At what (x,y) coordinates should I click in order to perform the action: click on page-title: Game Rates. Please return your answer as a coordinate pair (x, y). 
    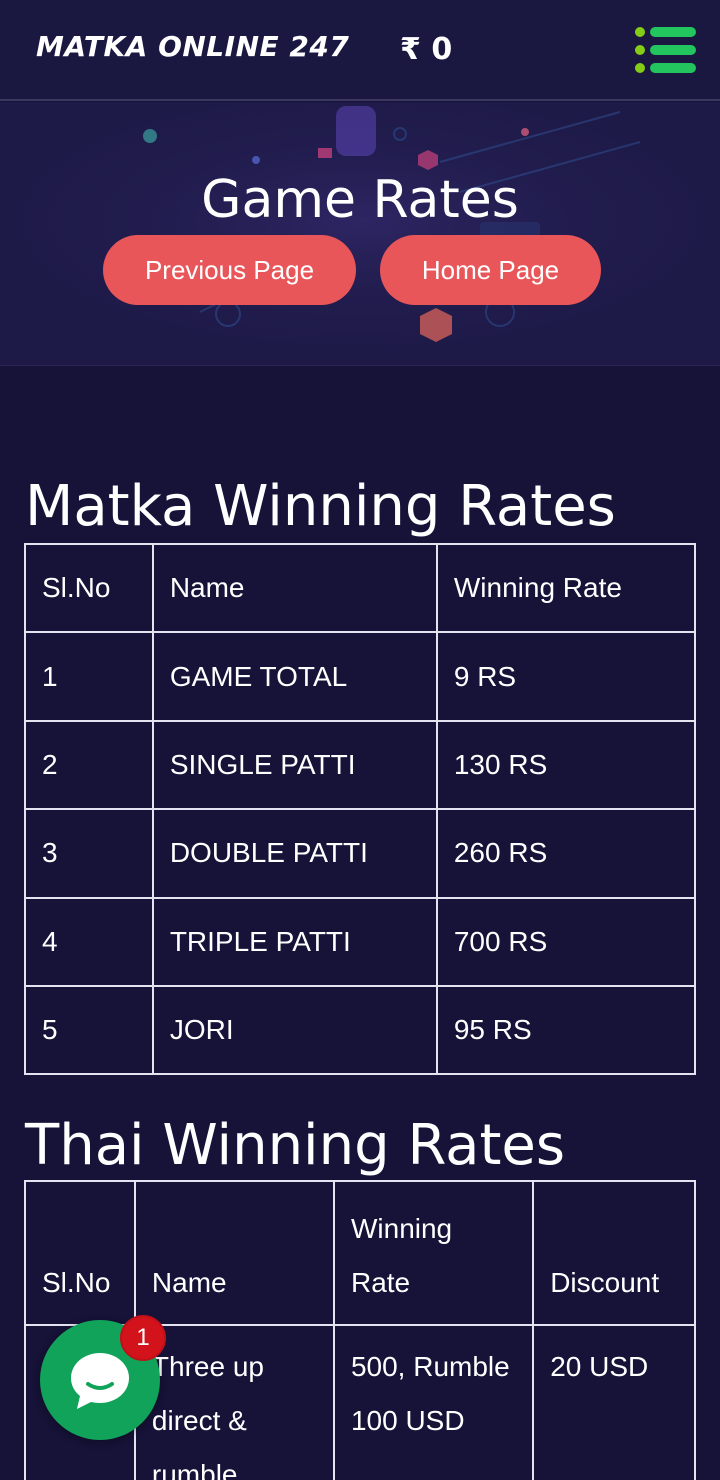
    Looking at the image, I should click on (360, 200).